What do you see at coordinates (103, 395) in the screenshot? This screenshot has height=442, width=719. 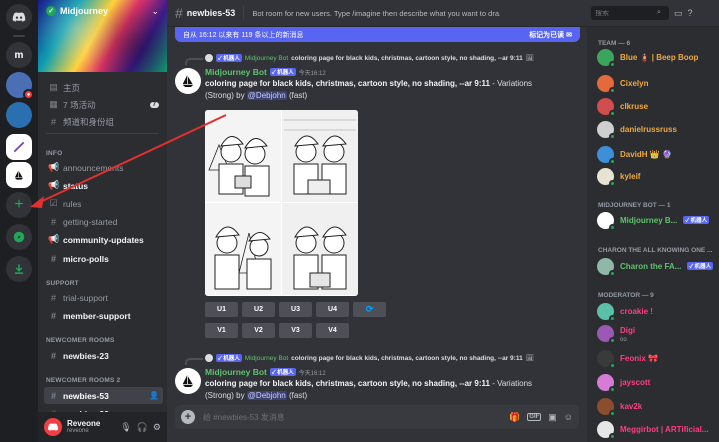 I see `channel-newbies-53: # newbies-53 👤` at bounding box center [103, 395].